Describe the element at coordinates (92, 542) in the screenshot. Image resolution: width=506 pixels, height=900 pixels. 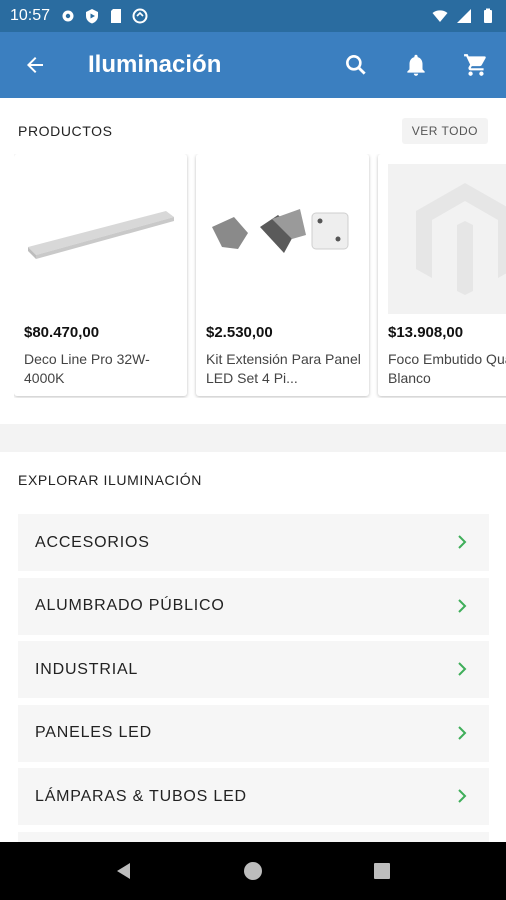
I see `category-label: ACCESORIOS` at that location.